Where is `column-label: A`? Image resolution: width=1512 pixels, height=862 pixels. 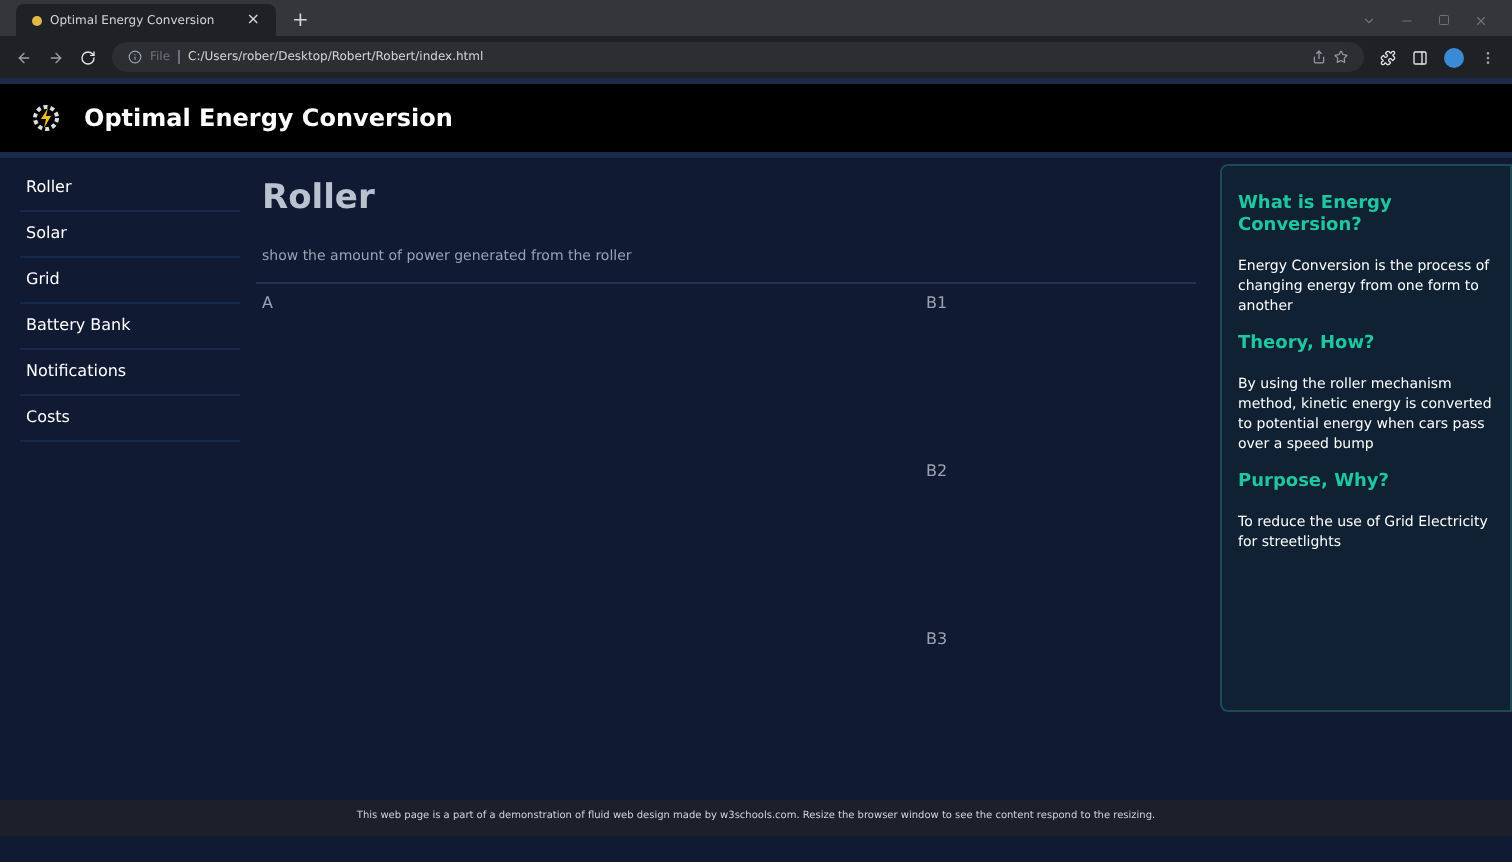 column-label: A is located at coordinates (267, 304).